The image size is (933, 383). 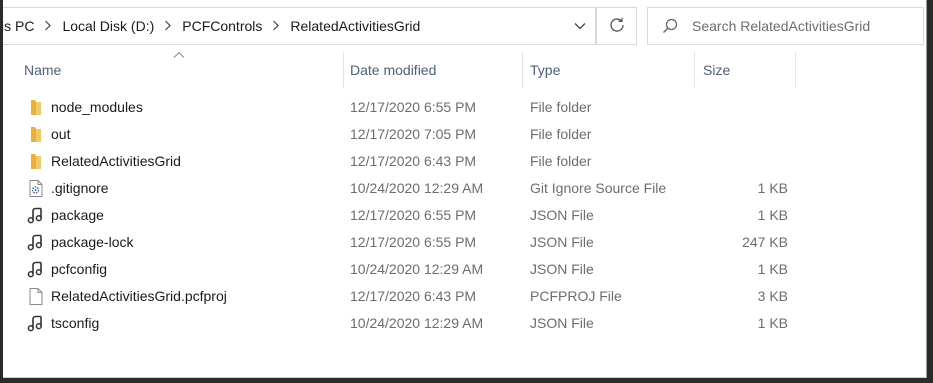 I want to click on chevron-down-icon, so click(x=580, y=26).